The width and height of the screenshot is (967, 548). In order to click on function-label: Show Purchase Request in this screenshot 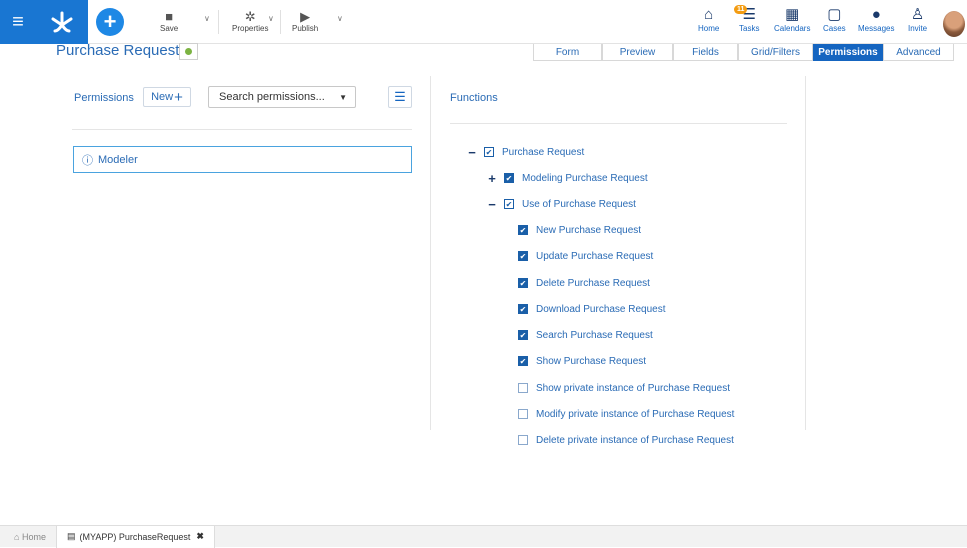, I will do `click(591, 361)`.